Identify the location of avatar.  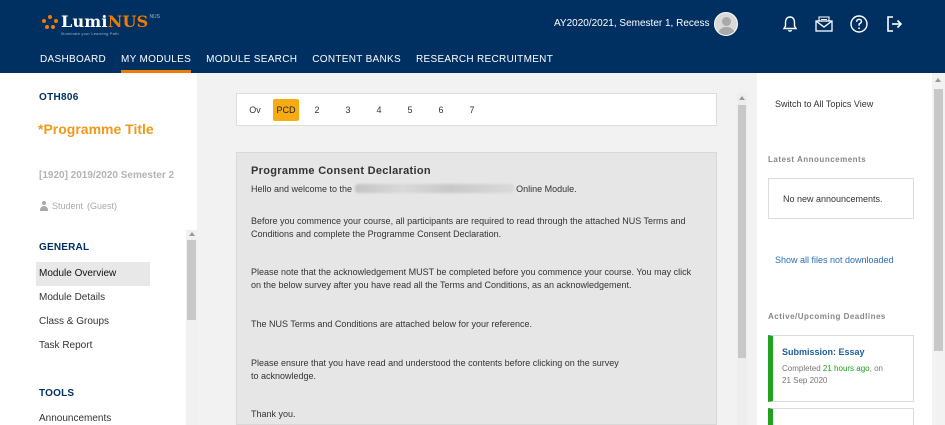
(726, 24).